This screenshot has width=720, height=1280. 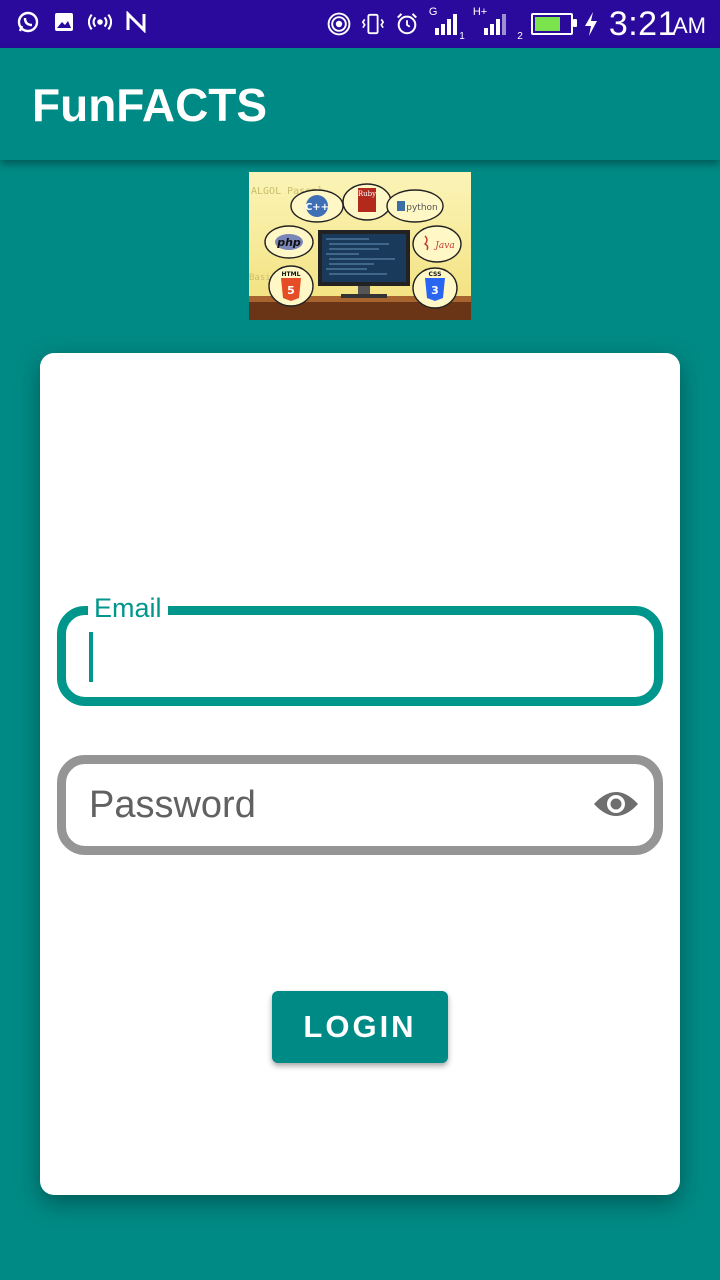 What do you see at coordinates (339, 24) in the screenshot?
I see `wireless-icon` at bounding box center [339, 24].